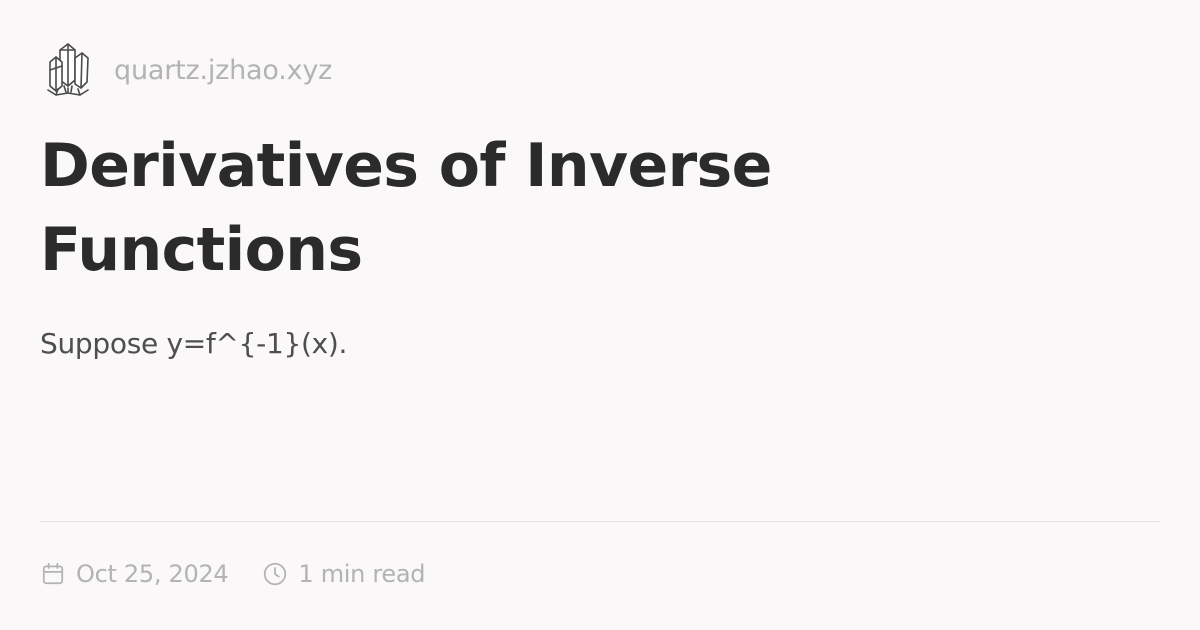  I want to click on article-meta: Oct 25, 2024 1 min read, so click(233, 574).